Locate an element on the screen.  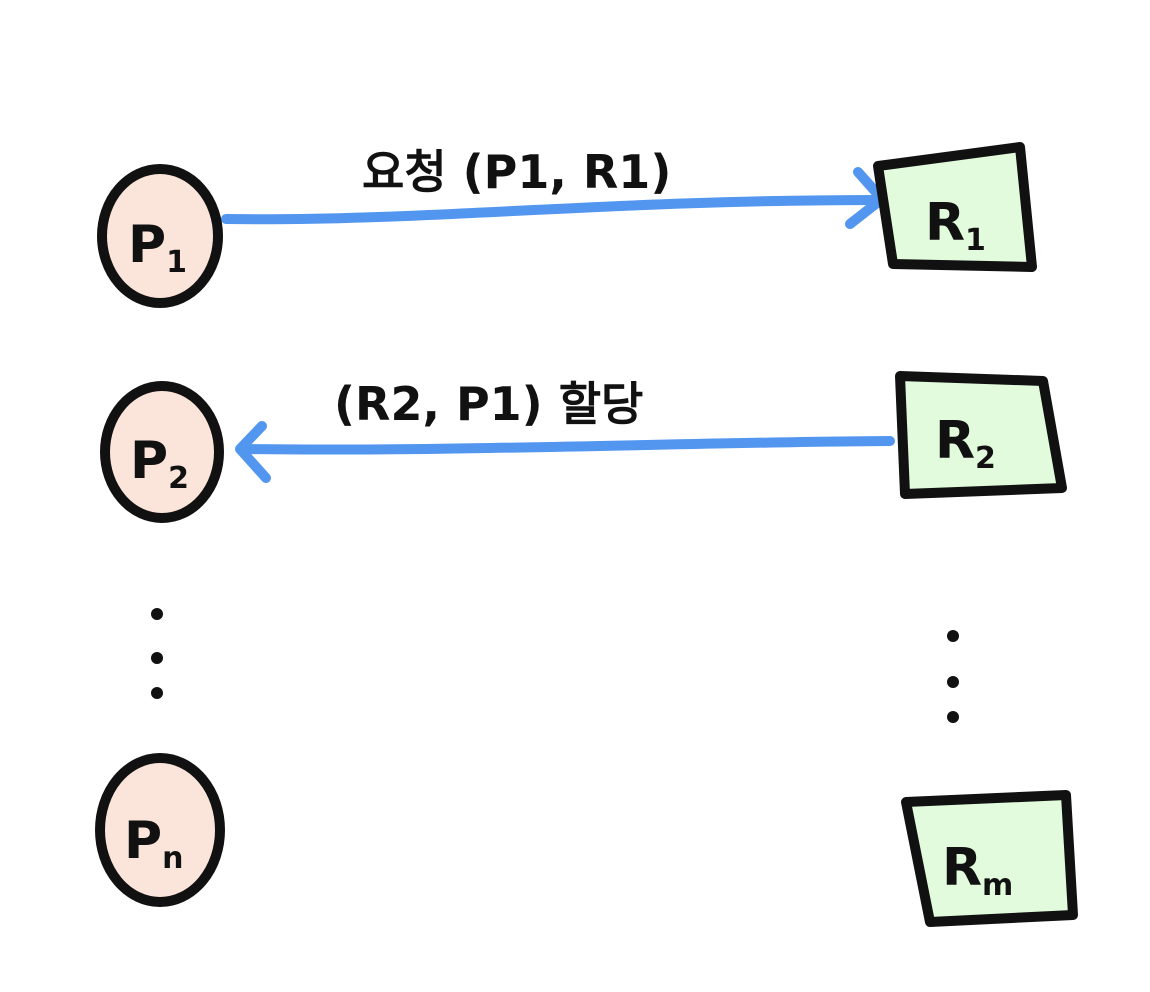
allocation-edge: (R2, P1) 할당 is located at coordinates (565, 430).